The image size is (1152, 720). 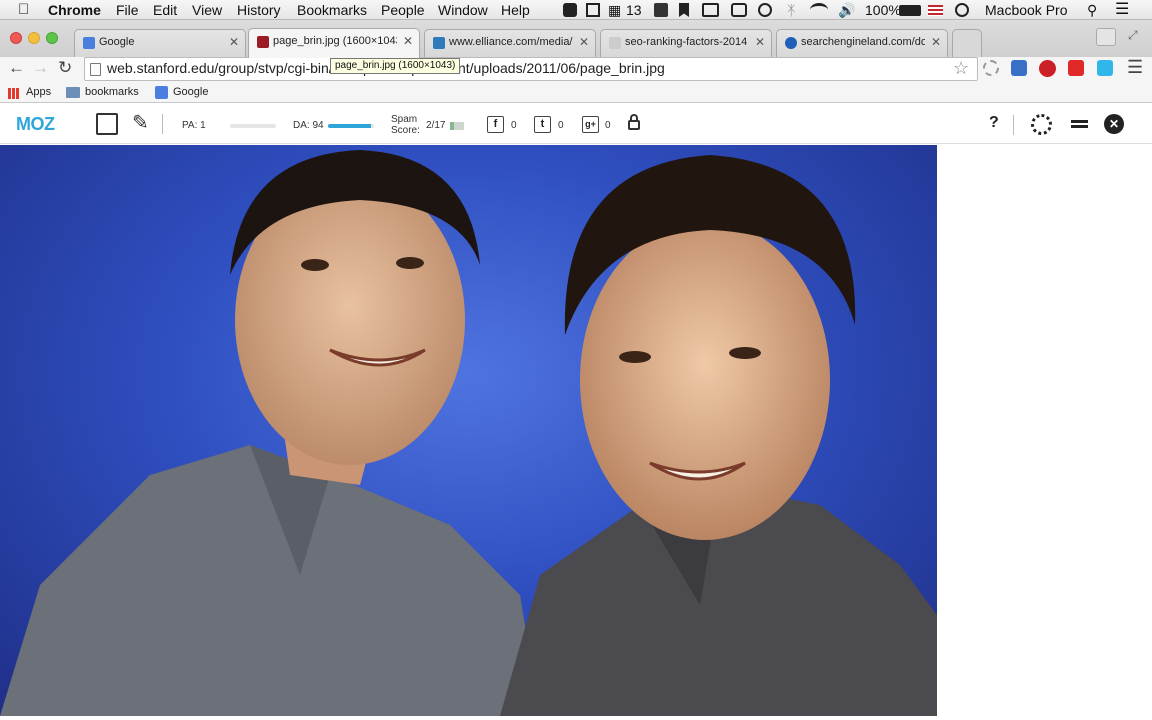 I want to click on menu-bookmarks: Bookmarks, so click(x=332, y=10).